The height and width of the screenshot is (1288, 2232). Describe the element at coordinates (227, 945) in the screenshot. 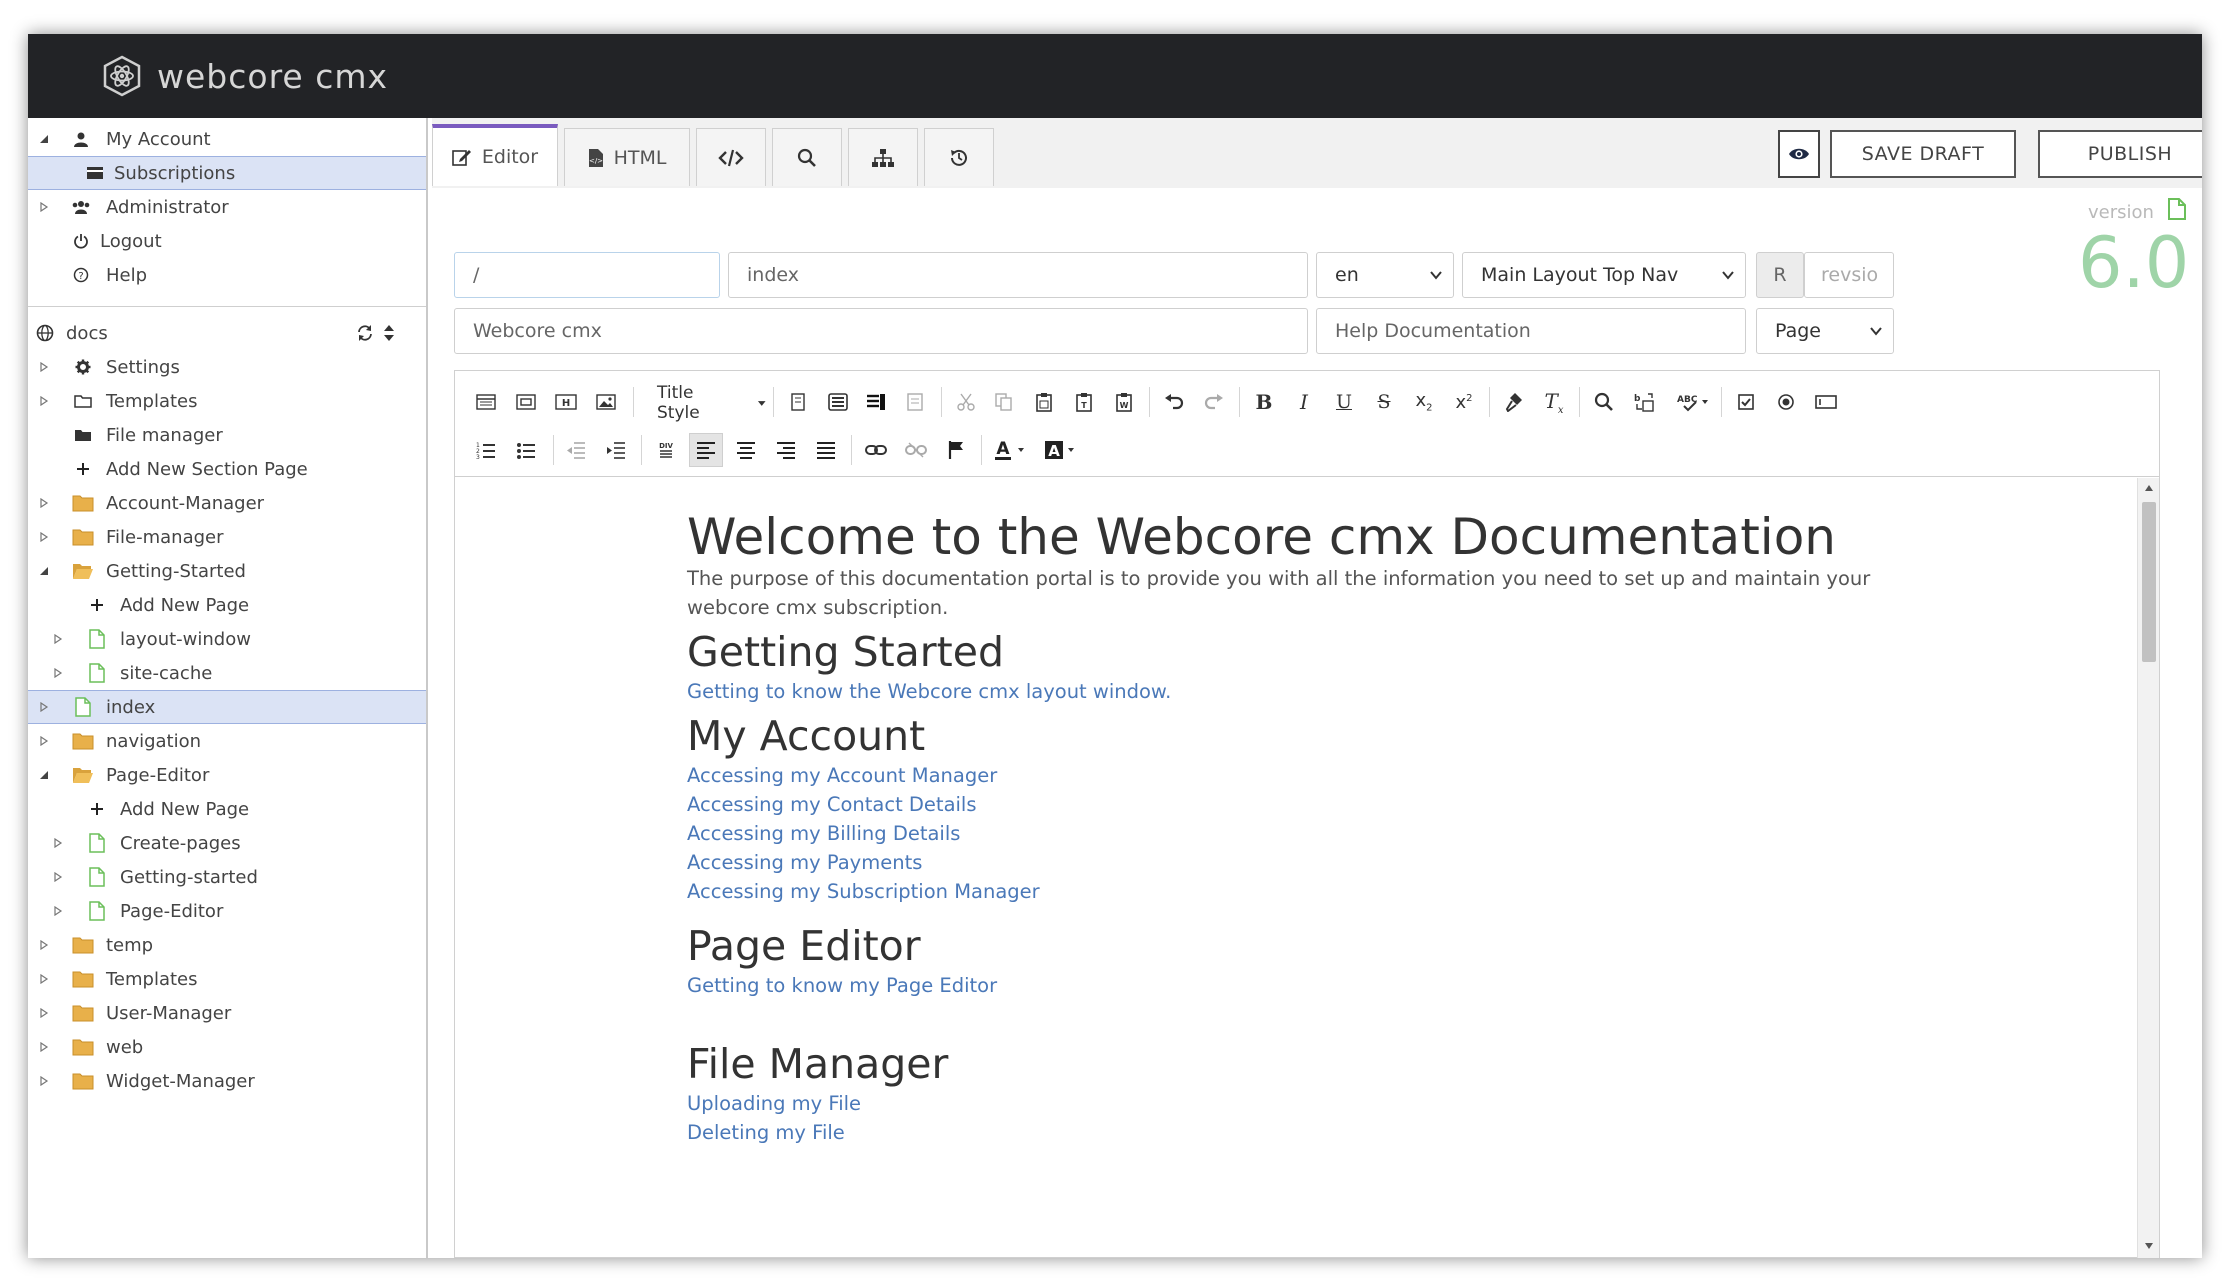

I see `tree-item-temp: temp` at that location.